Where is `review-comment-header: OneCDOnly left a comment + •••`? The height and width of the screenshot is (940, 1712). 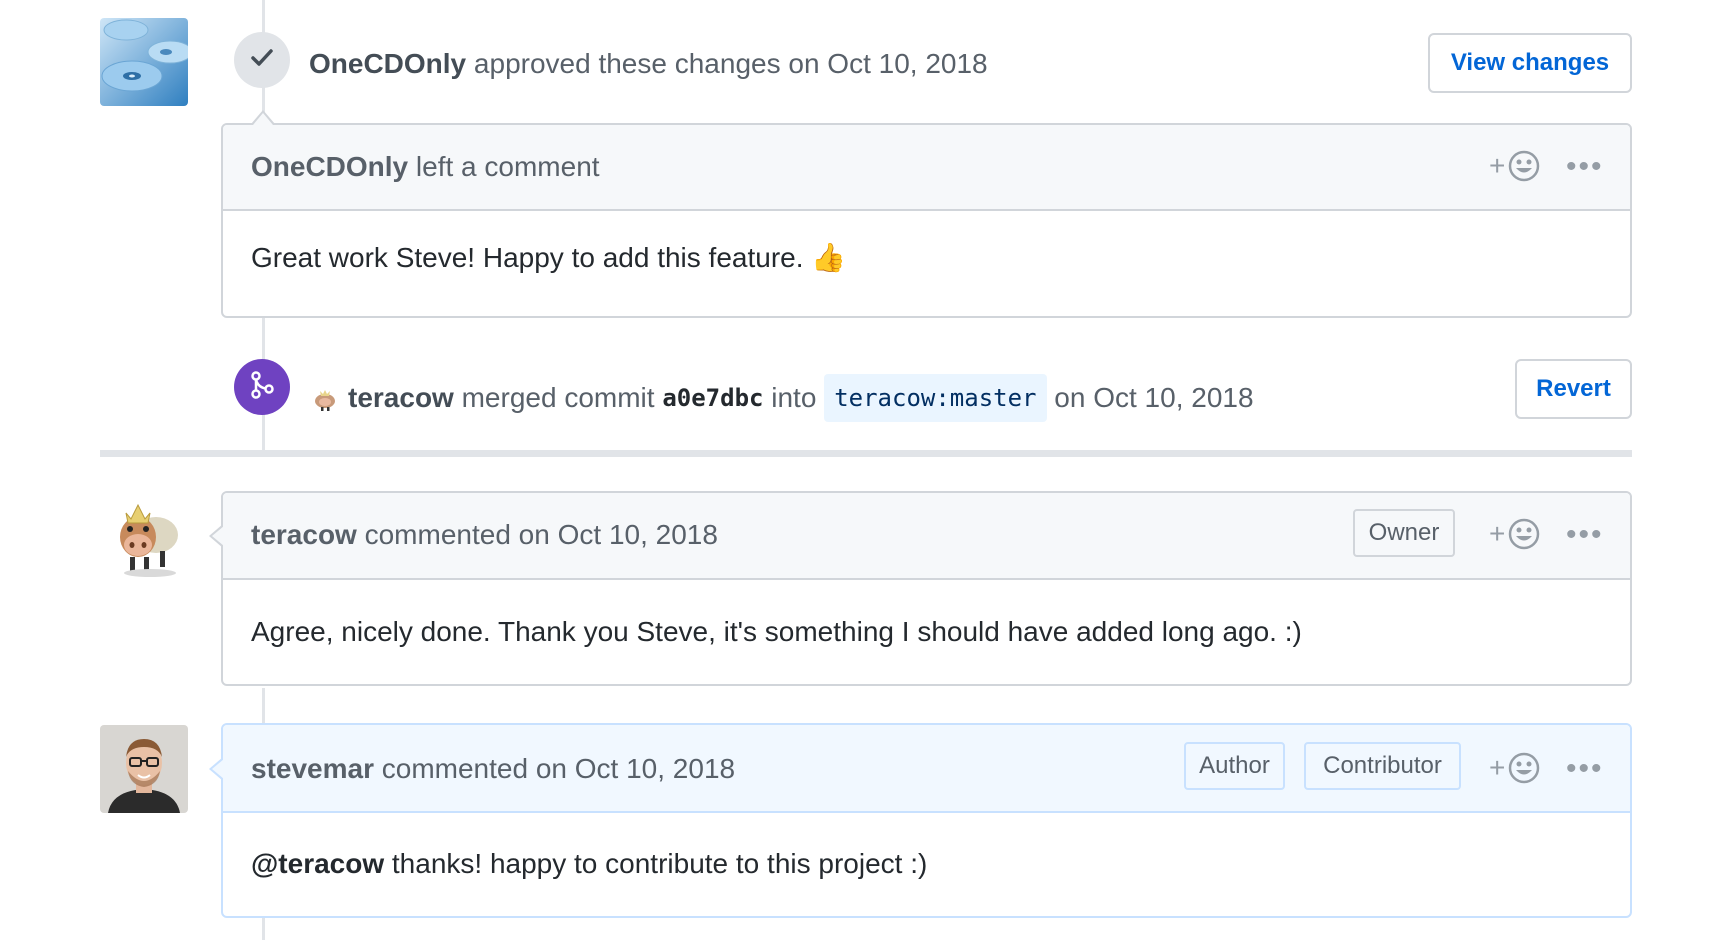
review-comment-header: OneCDOnly left a comment + ••• is located at coordinates (926, 168).